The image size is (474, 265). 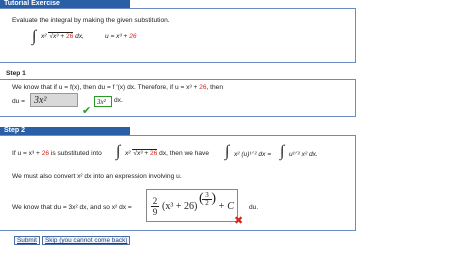 I want to click on du-suffix: du., so click(x=254, y=207).